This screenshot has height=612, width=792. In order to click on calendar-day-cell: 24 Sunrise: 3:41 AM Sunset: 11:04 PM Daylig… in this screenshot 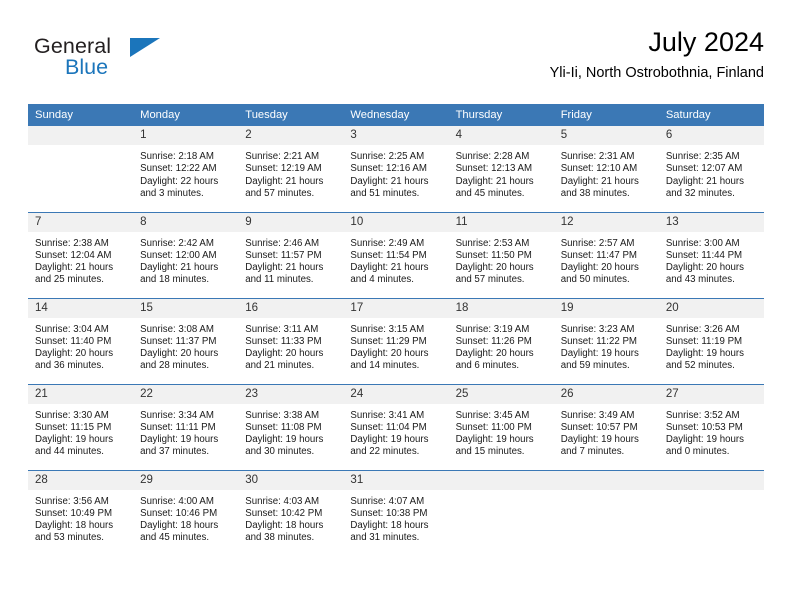, I will do `click(396, 426)`.